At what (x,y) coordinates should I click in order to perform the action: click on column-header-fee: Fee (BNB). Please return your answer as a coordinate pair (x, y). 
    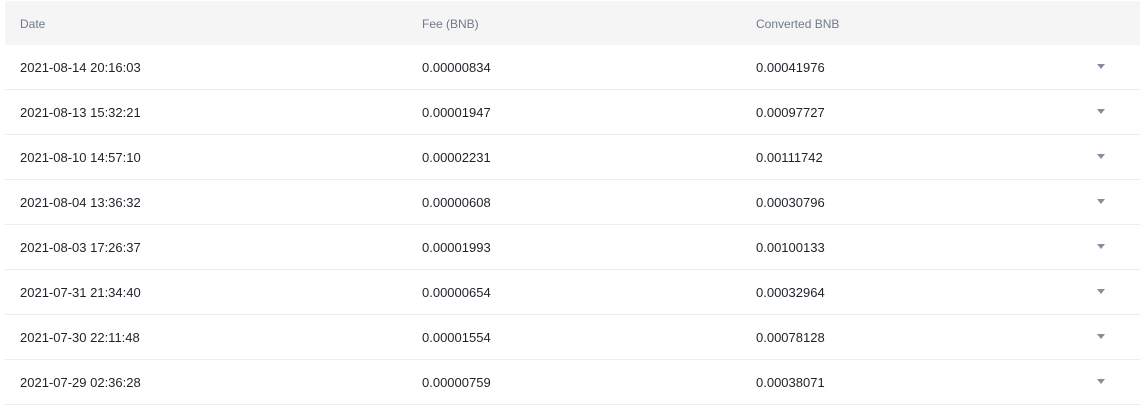
    Looking at the image, I should click on (450, 24).